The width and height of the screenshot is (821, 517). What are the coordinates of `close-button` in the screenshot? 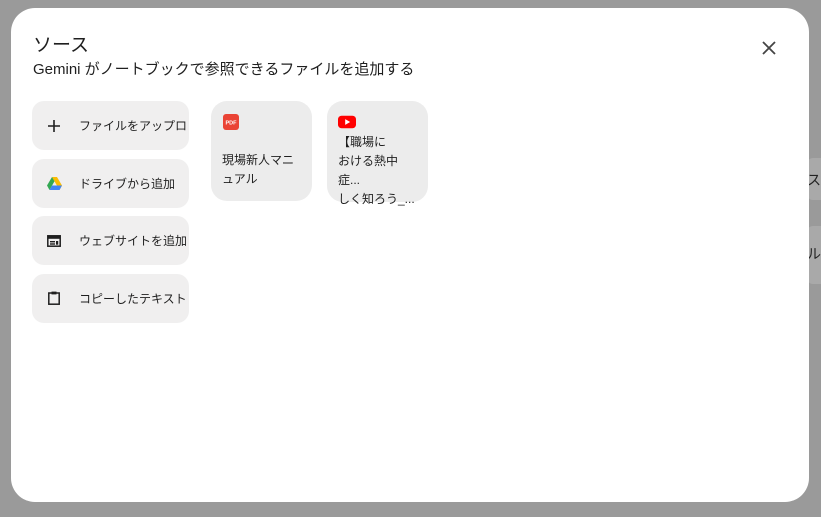 It's located at (769, 48).